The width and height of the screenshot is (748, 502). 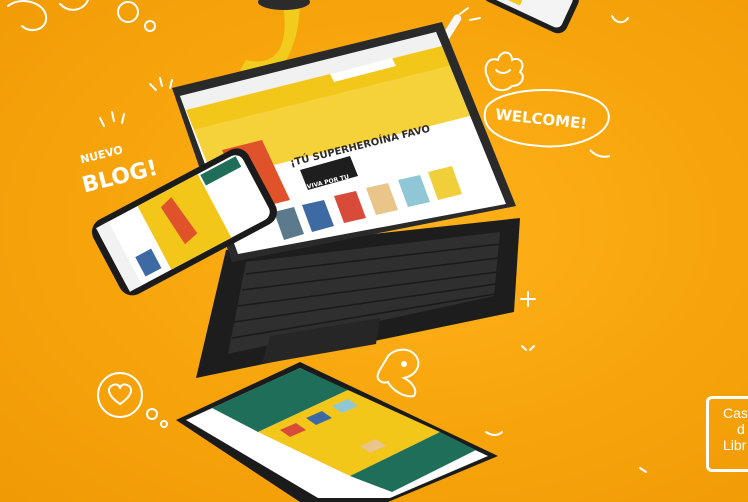 I want to click on tablet, so click(x=337, y=432).